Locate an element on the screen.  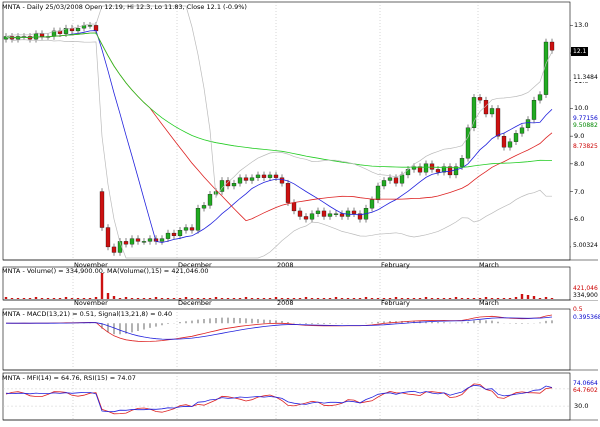
month-label-volume: December is located at coordinates (195, 303).